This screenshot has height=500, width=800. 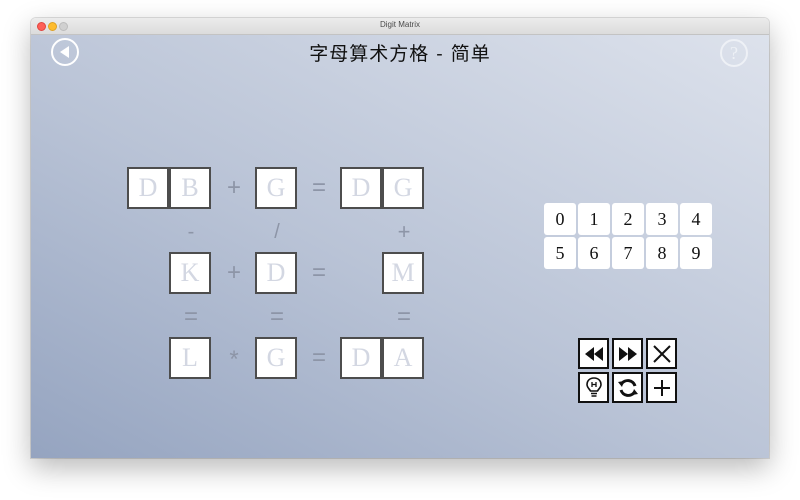 I want to click on redo-button, so click(x=627, y=353).